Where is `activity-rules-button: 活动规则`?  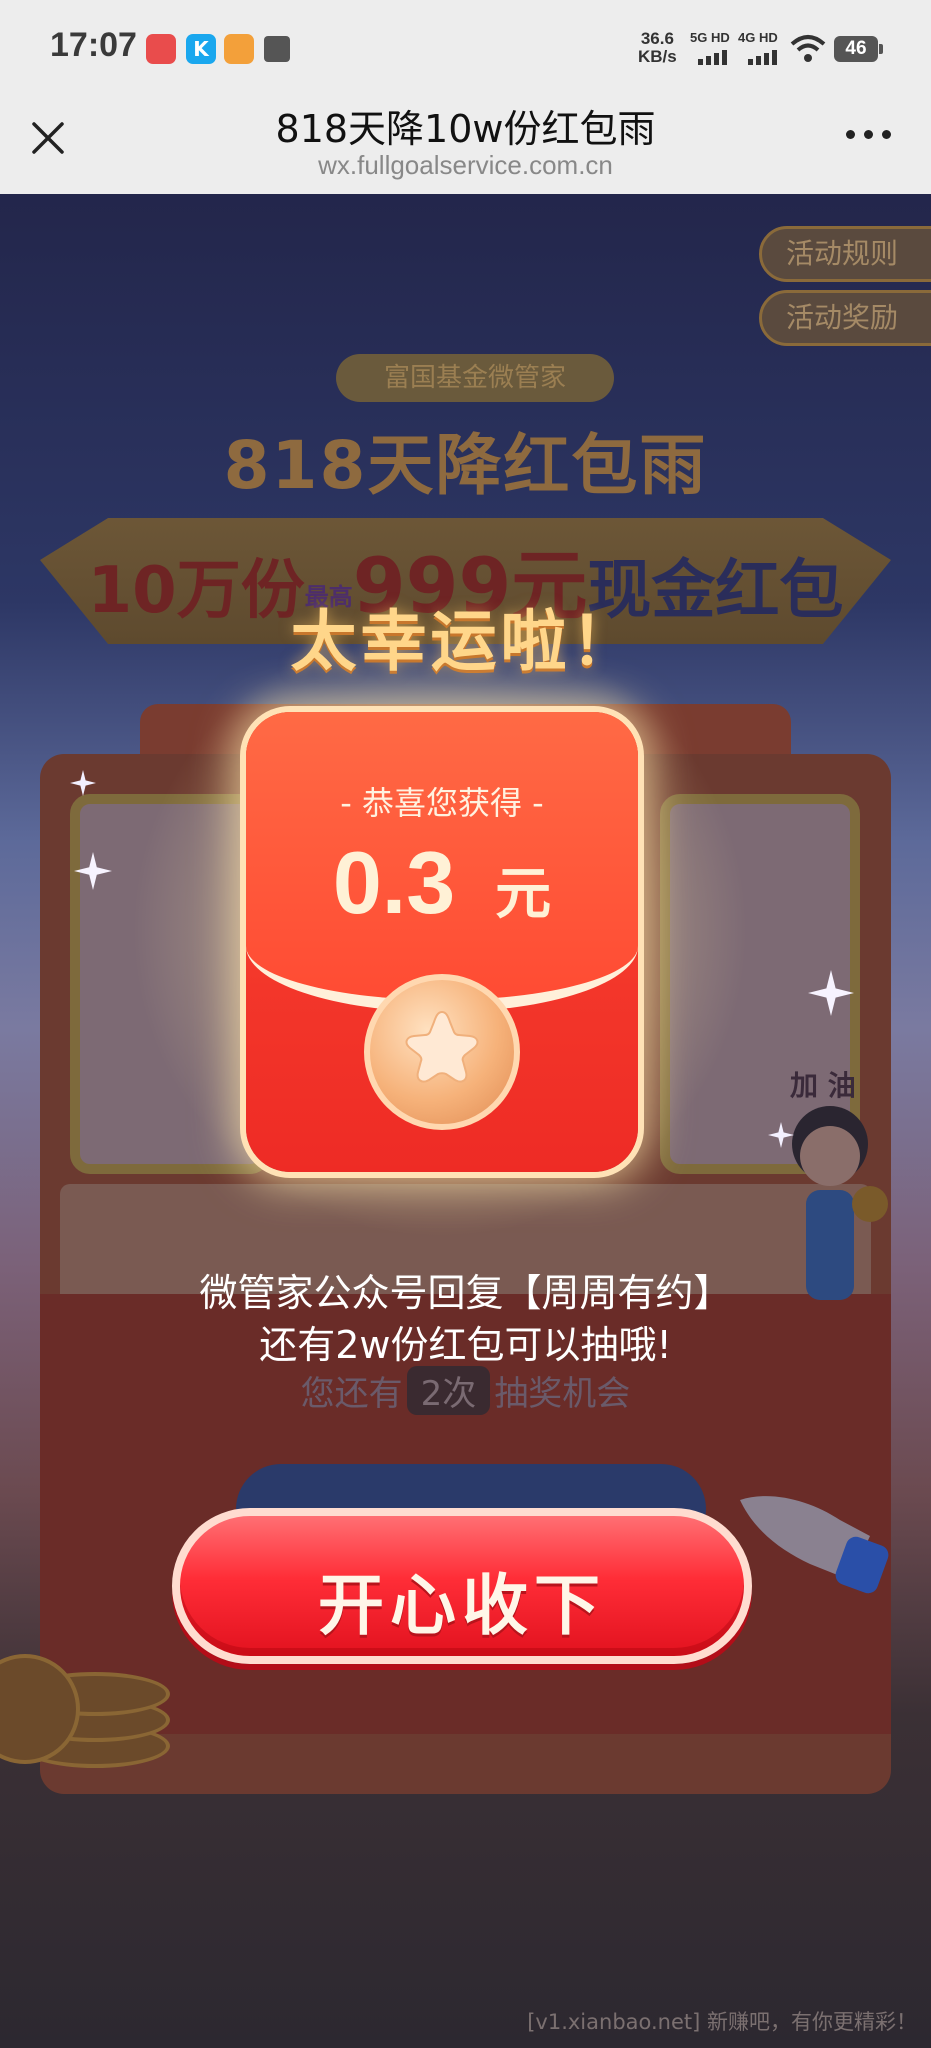
activity-rules-button: 活动规则 is located at coordinates (845, 254).